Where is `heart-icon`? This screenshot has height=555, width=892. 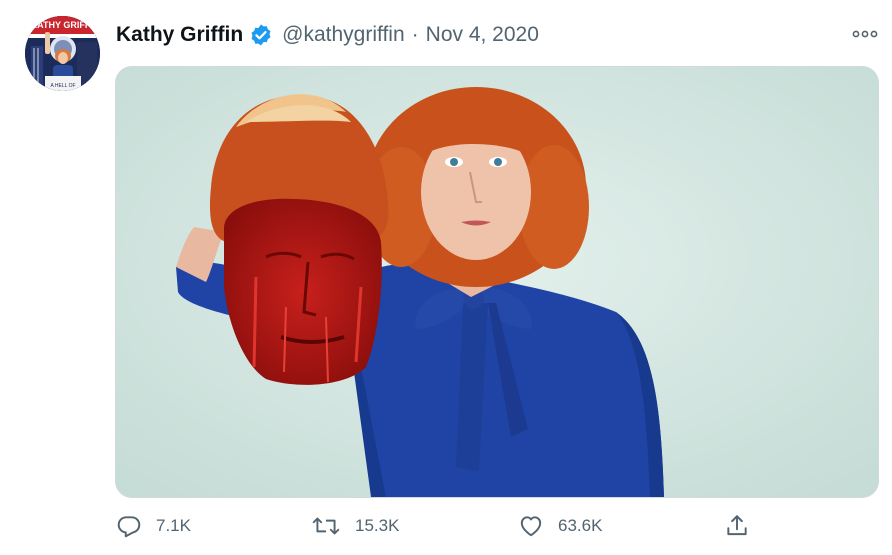
heart-icon is located at coordinates (531, 526).